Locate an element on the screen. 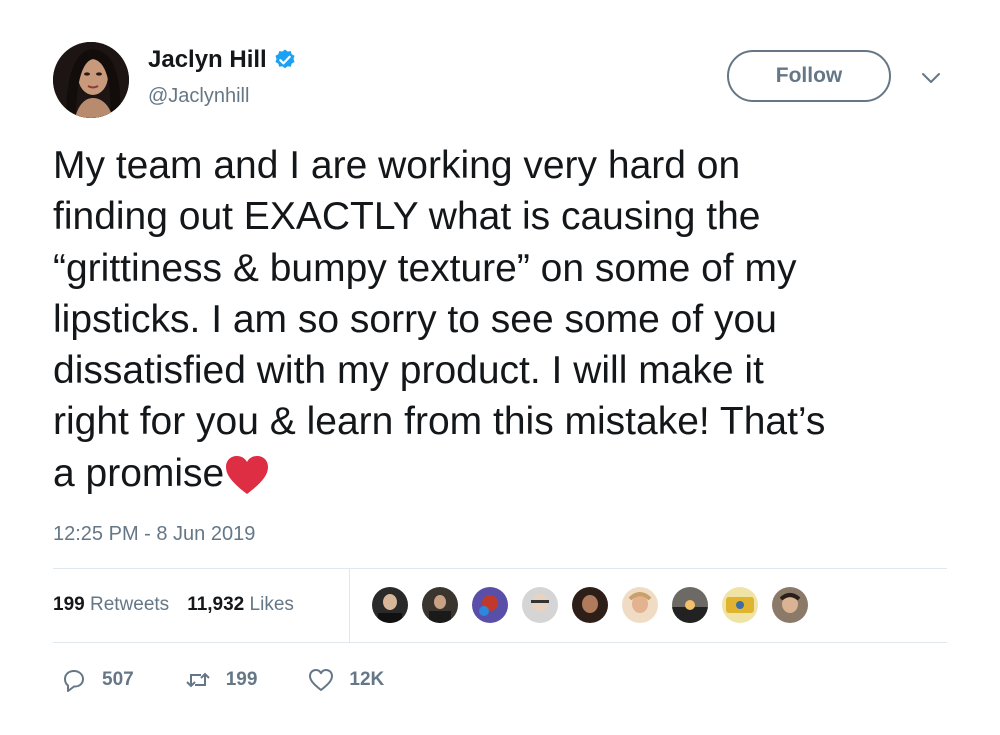 The height and width of the screenshot is (735, 1000). tweet-text-line-last: a promise is located at coordinates (503, 473).